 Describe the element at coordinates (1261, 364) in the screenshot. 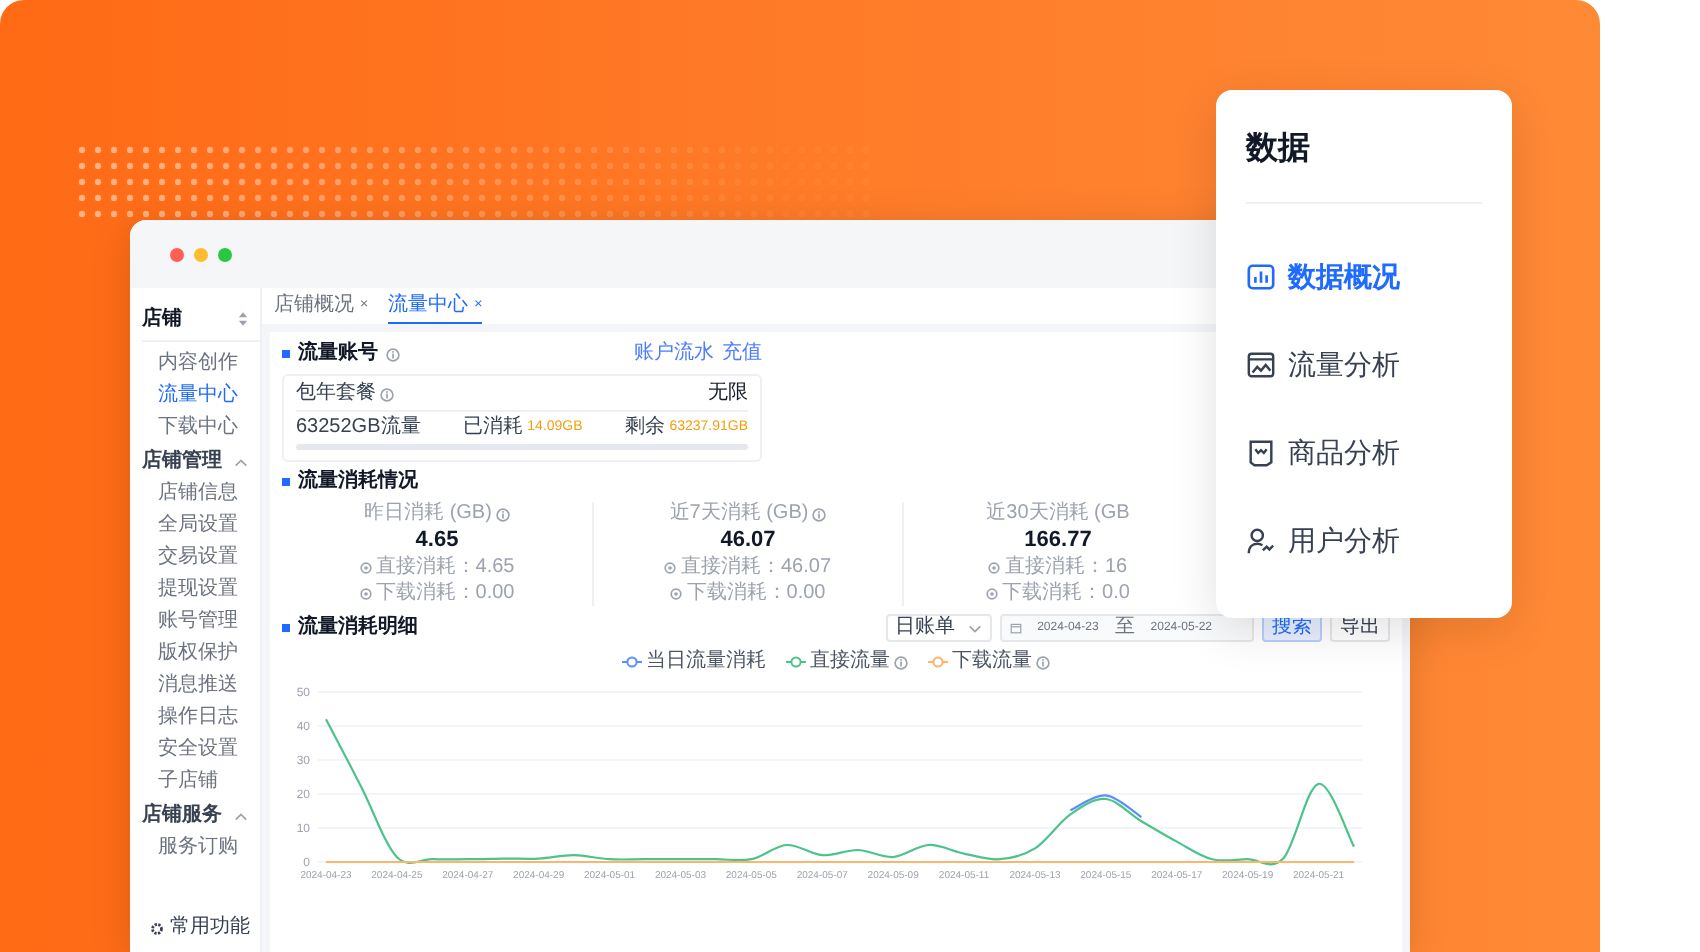

I see `line-chart-icon` at that location.